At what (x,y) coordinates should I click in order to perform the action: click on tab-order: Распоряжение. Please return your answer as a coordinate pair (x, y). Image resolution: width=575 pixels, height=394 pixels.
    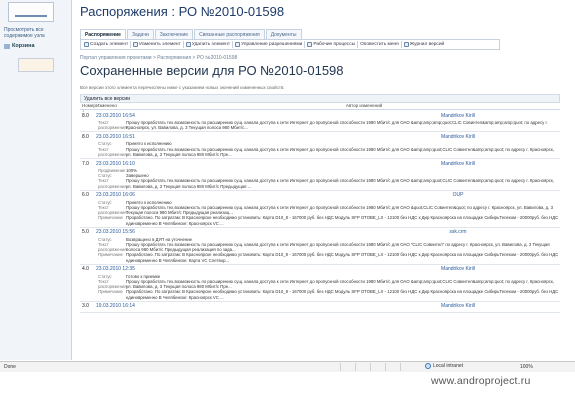
    Looking at the image, I should click on (103, 34).